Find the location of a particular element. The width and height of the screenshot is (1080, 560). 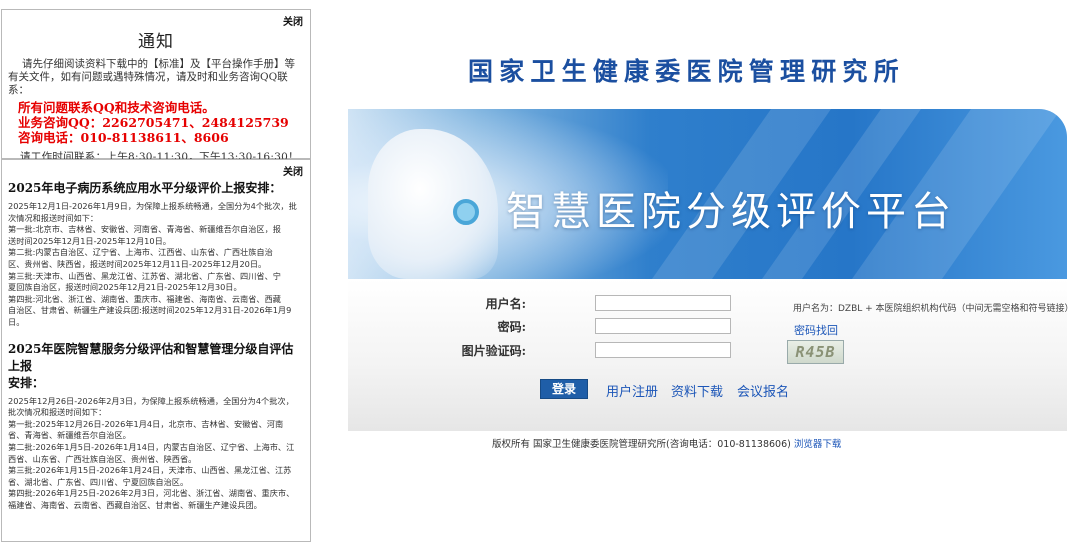

schedule-line: 省、青海省、新疆维吾尔自治区。 is located at coordinates (69, 435).